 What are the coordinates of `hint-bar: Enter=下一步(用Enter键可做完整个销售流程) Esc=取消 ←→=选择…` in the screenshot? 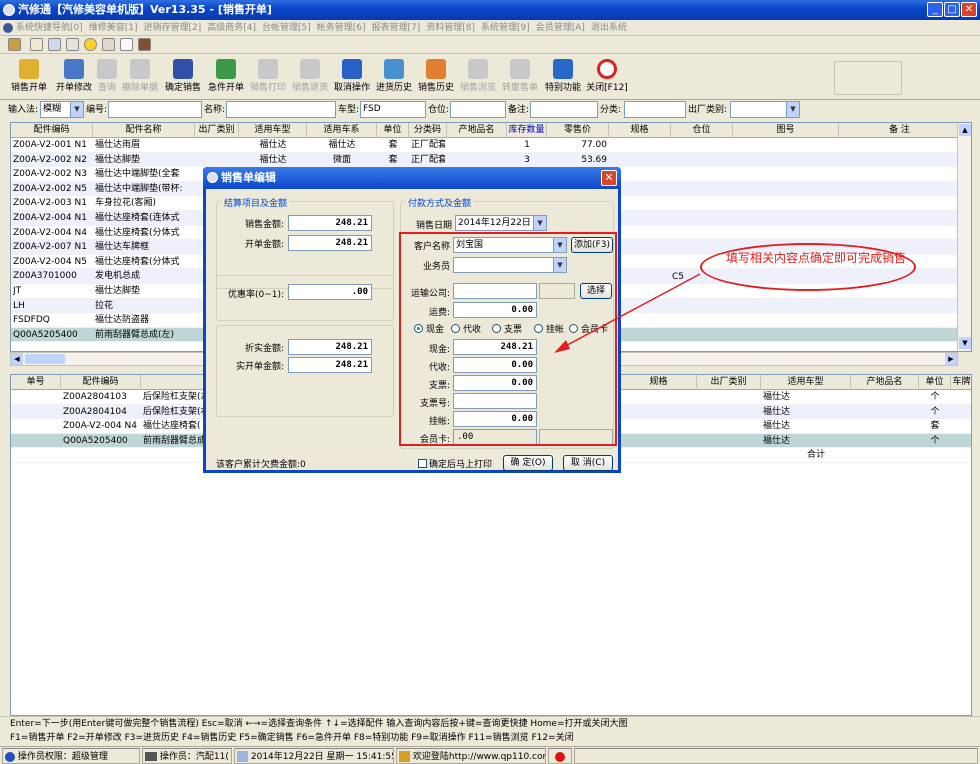 It's located at (490, 731).